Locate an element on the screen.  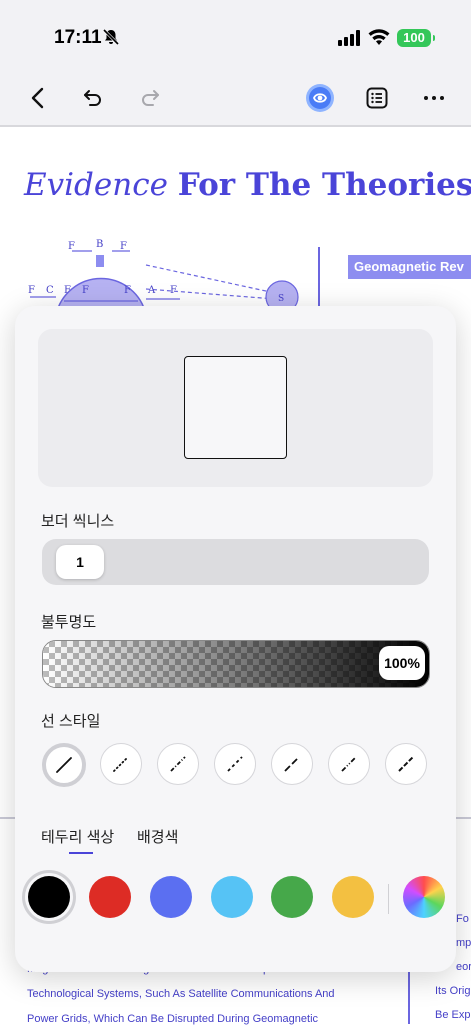
back-icon is located at coordinates (37, 98).